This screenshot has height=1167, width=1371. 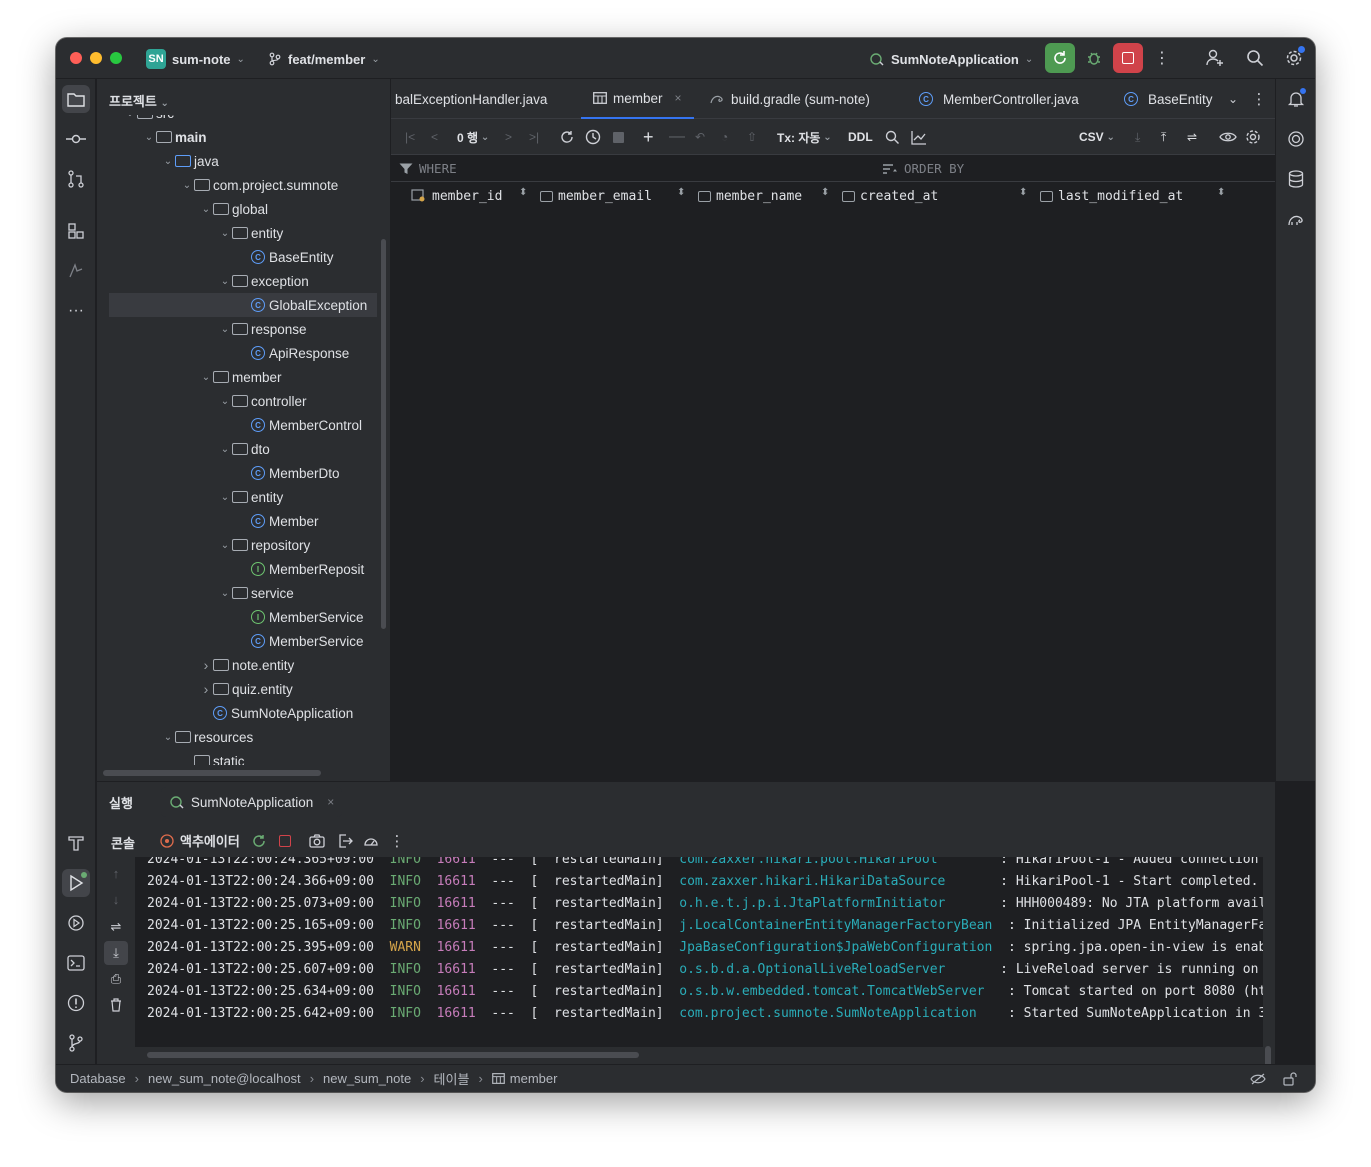 What do you see at coordinates (923, 168) in the screenshot?
I see `order-by-filter: ORDER BY` at bounding box center [923, 168].